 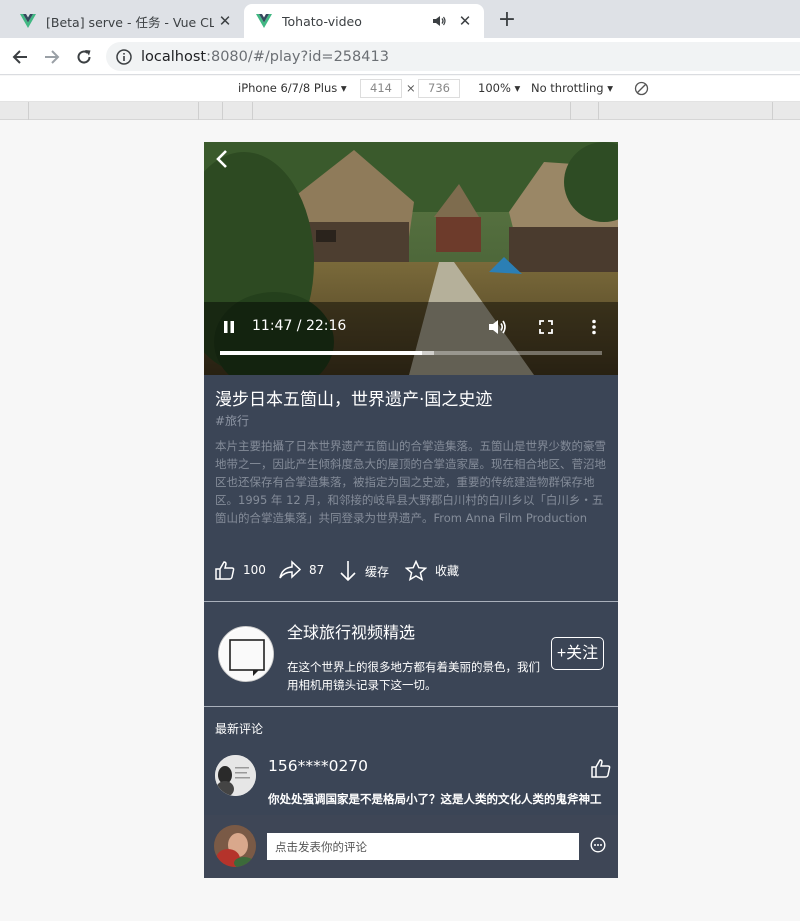 What do you see at coordinates (317, 570) in the screenshot?
I see `share-count: 87` at bounding box center [317, 570].